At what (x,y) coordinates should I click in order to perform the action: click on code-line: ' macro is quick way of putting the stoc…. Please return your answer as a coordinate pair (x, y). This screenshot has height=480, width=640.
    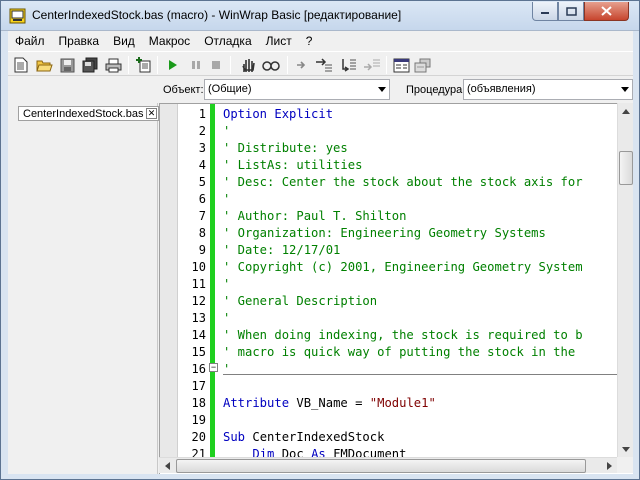
    Looking at the image, I should click on (399, 353).